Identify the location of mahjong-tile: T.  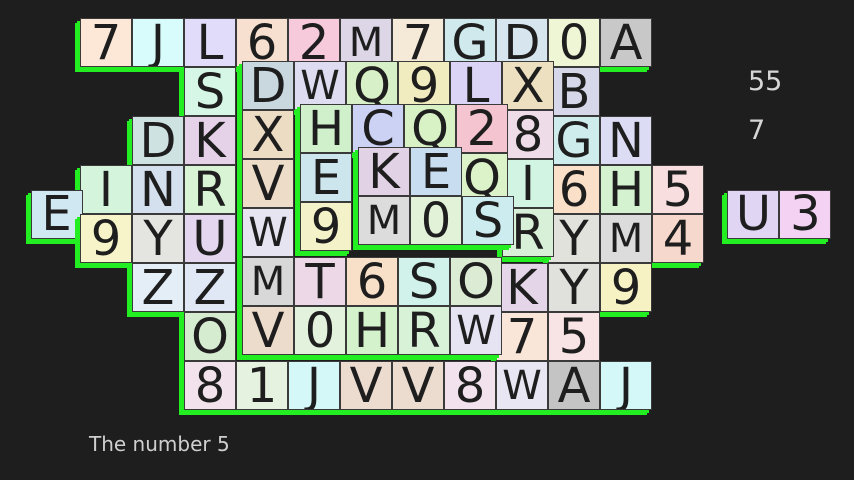
(320, 281).